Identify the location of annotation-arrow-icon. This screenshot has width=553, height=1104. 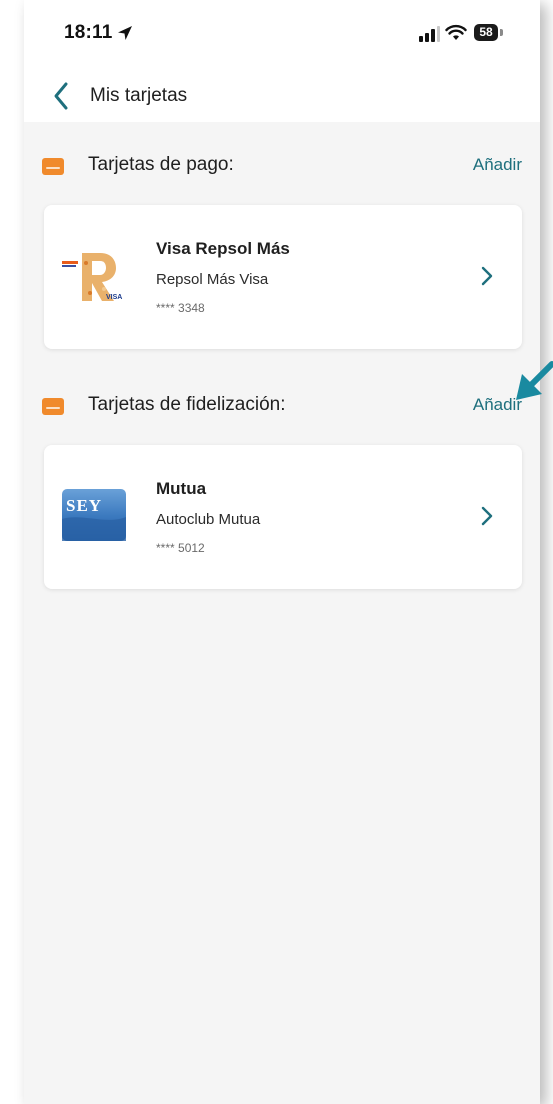
(534, 380).